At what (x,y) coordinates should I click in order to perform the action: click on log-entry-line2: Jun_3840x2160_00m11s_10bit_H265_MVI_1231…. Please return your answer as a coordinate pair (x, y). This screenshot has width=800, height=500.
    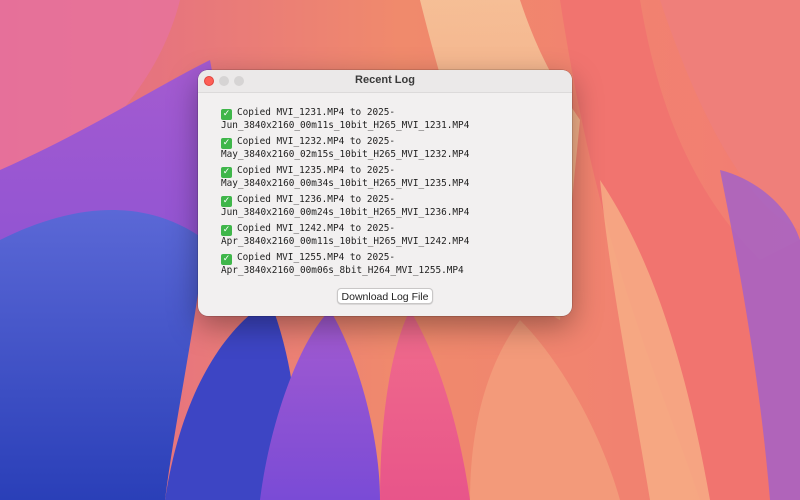
    Looking at the image, I should click on (345, 125).